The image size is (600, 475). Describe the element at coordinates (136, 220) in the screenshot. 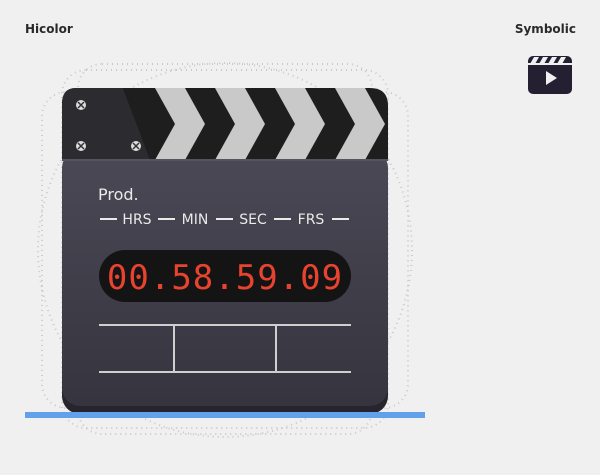

I see `unit-hours: HRS` at that location.